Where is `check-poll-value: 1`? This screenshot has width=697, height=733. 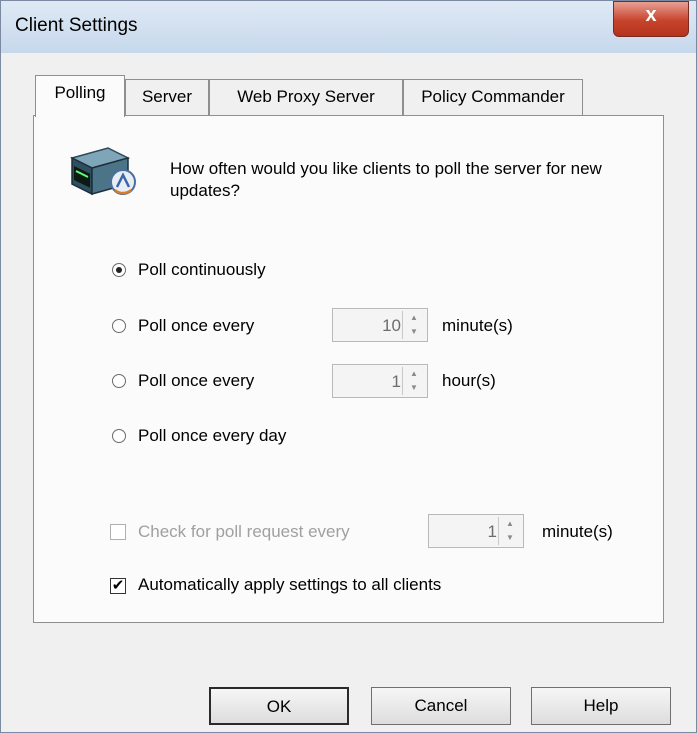 check-poll-value: 1 is located at coordinates (492, 531).